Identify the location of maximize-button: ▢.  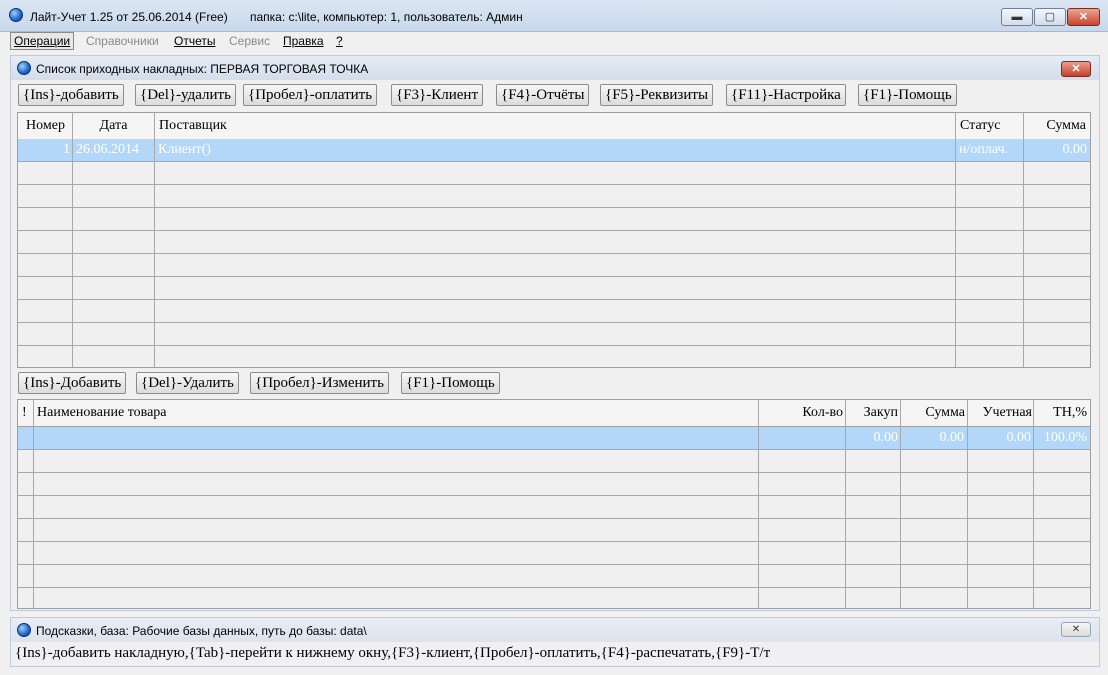
(1050, 17).